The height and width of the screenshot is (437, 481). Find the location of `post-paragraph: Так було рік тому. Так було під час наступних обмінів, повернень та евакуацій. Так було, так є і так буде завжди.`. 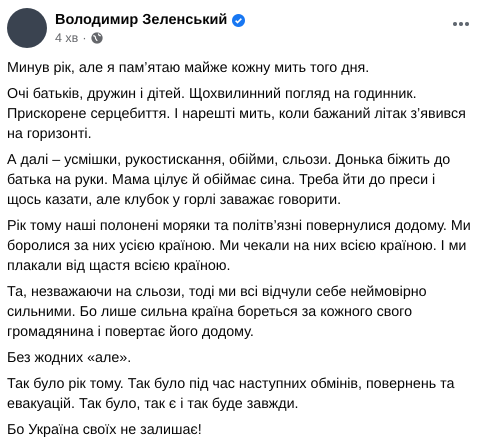

post-paragraph: Так було рік тому. Так було під час наступних обмінів, повернень та евакуацій. Так було, так є і так буде завжди. is located at coordinates (231, 394).